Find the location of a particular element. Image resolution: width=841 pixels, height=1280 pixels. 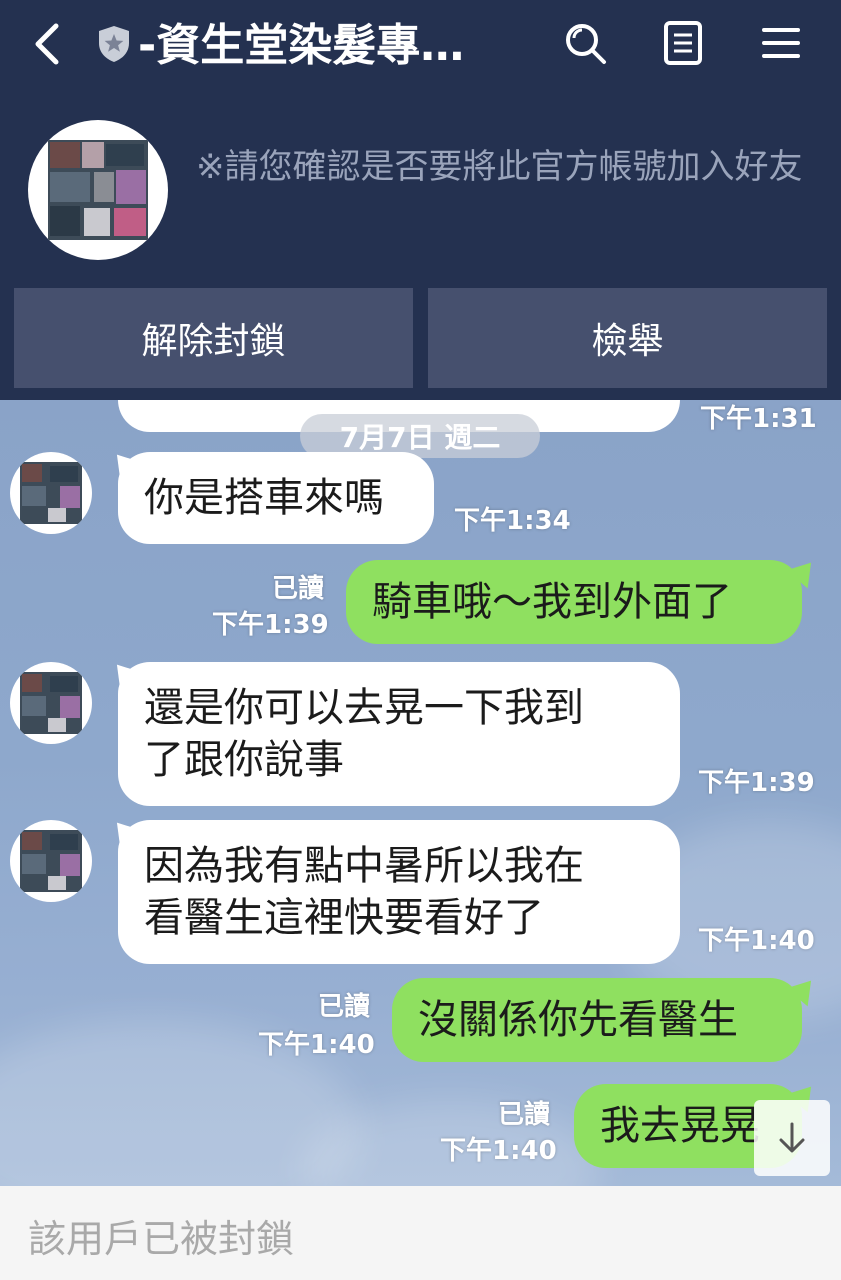

outgoing-message: 騎車哦～我到外面了 is located at coordinates (574, 602).